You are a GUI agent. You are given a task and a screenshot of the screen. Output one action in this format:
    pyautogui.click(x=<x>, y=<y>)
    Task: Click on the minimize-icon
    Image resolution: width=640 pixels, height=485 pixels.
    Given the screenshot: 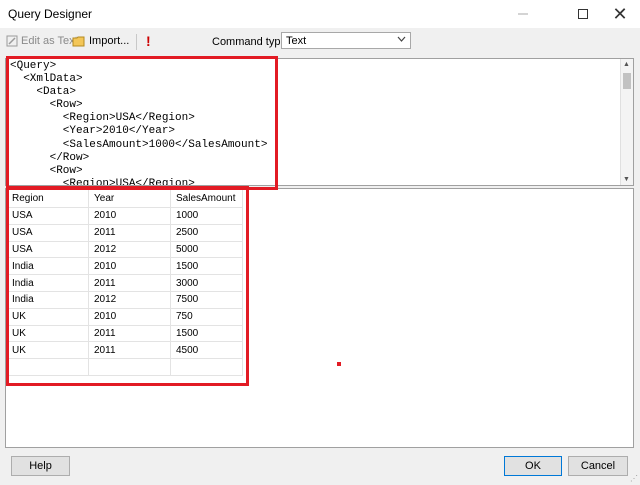 What is the action you would take?
    pyautogui.click(x=523, y=14)
    